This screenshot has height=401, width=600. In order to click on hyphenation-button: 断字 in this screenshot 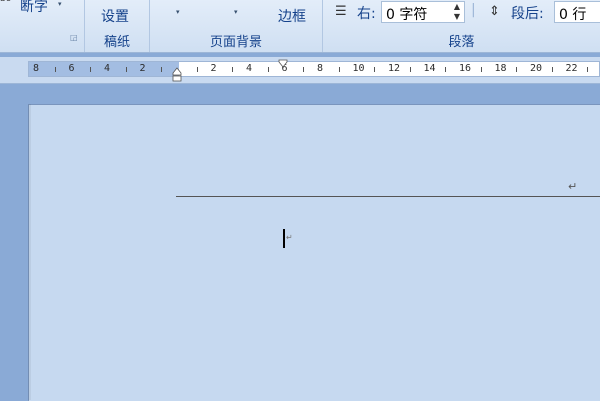, I will do `click(34, 8)`.